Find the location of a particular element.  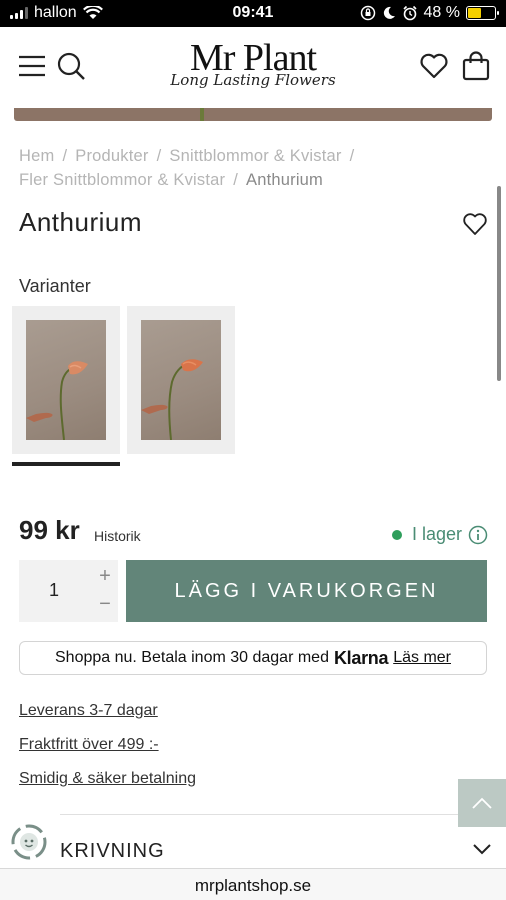

add-to-cart-button: LÄGG I VARUKORGEN is located at coordinates (306, 591).